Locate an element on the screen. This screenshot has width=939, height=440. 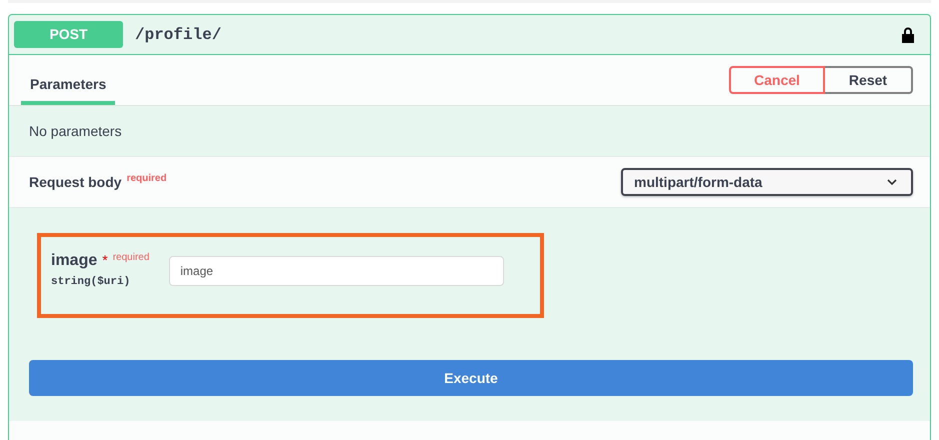
input-field: image is located at coordinates (336, 271).